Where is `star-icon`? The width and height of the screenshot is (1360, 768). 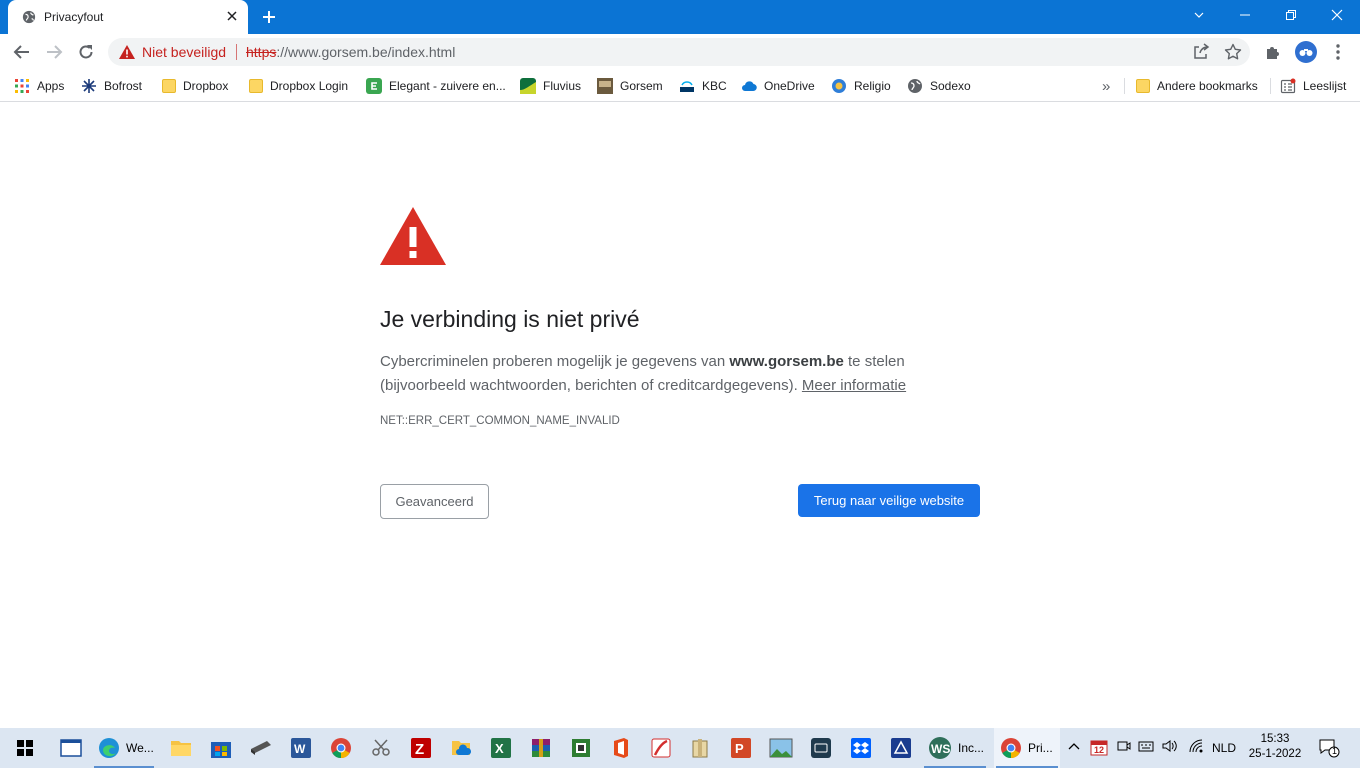 star-icon is located at coordinates (1233, 52).